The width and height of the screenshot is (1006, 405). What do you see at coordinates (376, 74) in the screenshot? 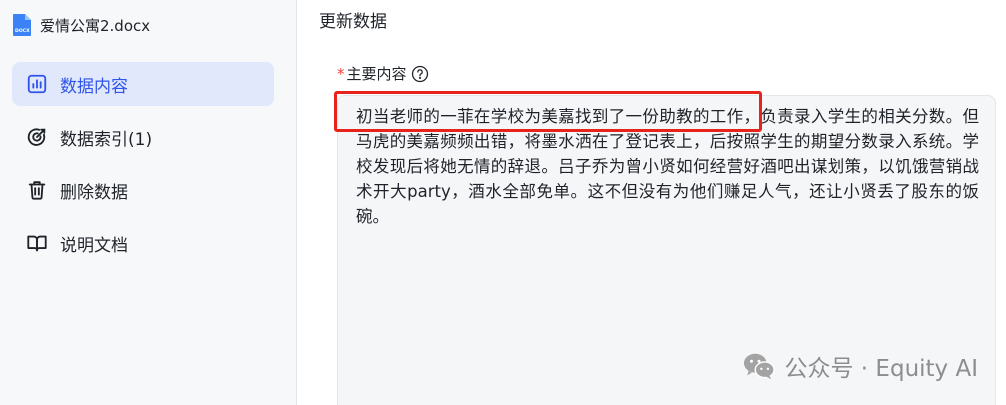
I see `field-label-text: 主要内容` at bounding box center [376, 74].